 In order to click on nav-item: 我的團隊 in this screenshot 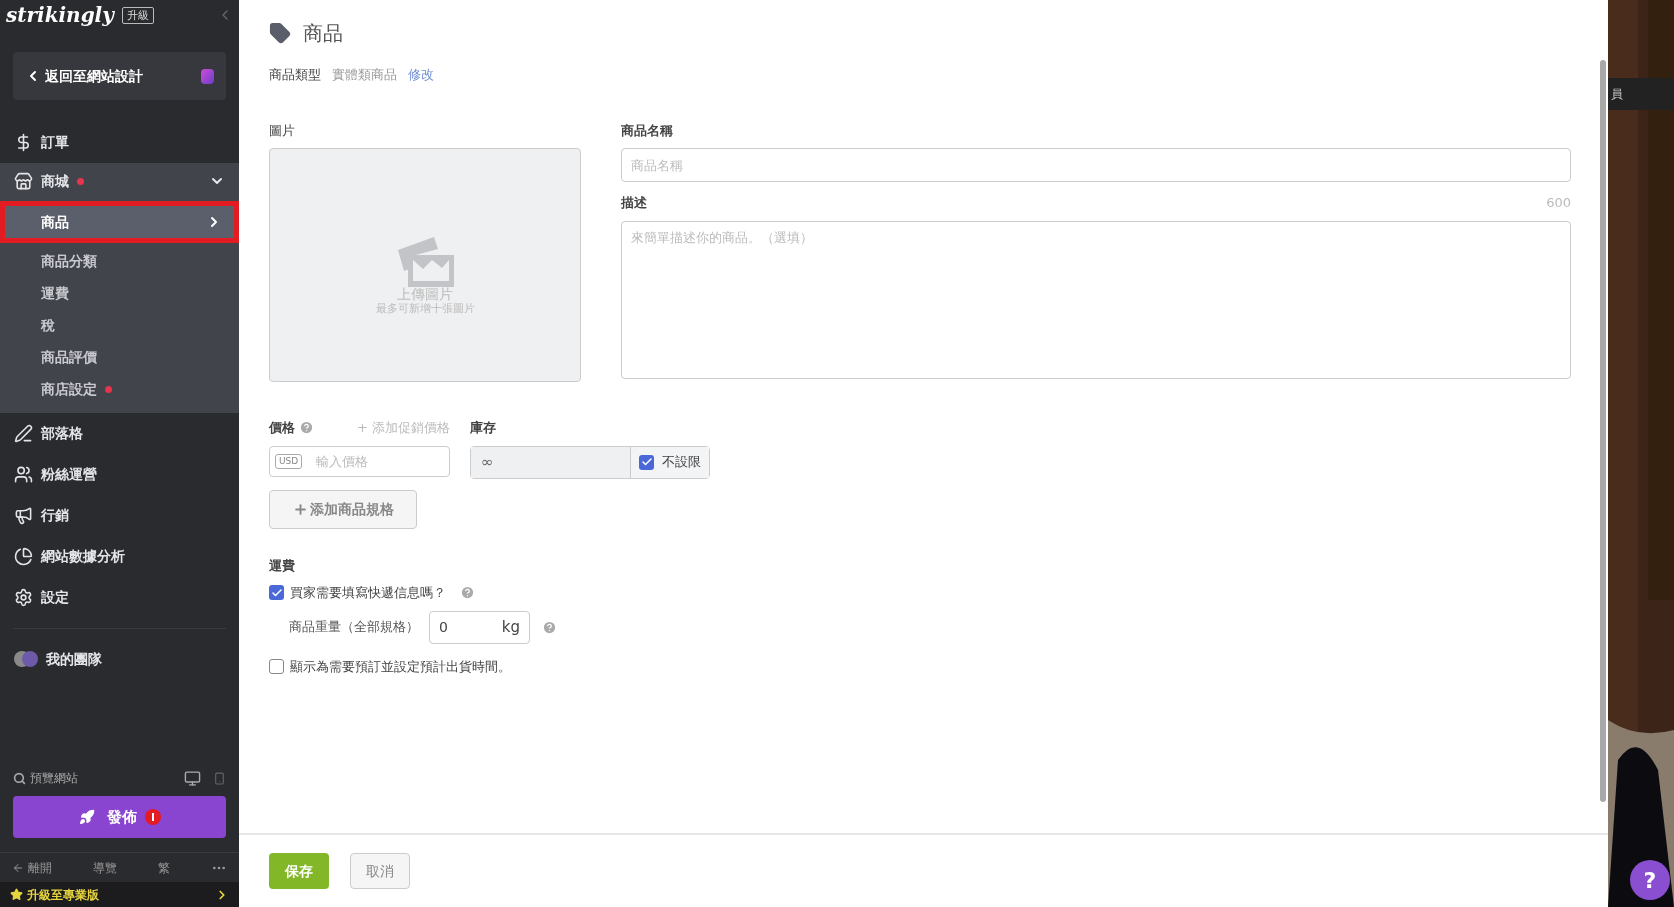, I will do `click(119, 659)`.